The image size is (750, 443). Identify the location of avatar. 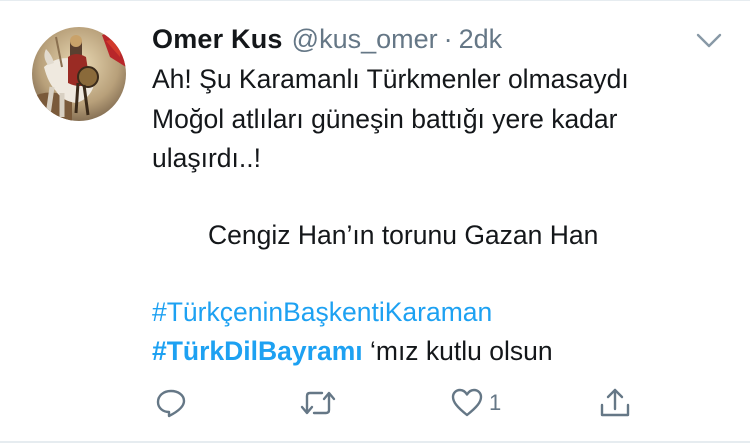
(79, 74).